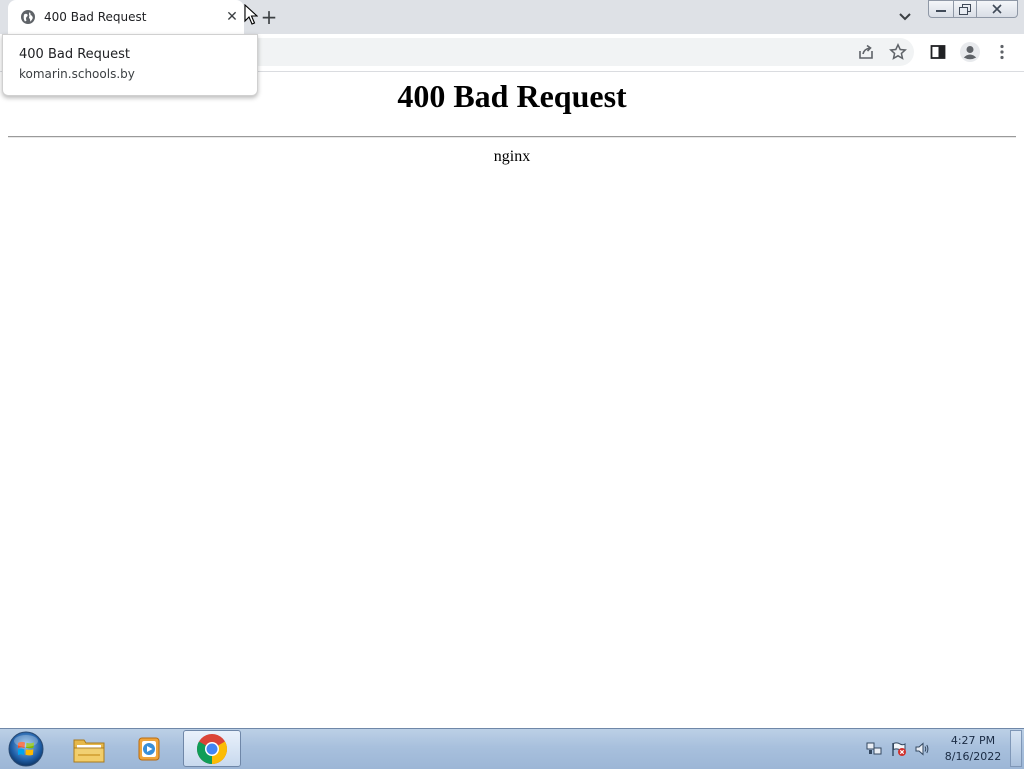  What do you see at coordinates (149, 748) in the screenshot?
I see `media-player-icon` at bounding box center [149, 748].